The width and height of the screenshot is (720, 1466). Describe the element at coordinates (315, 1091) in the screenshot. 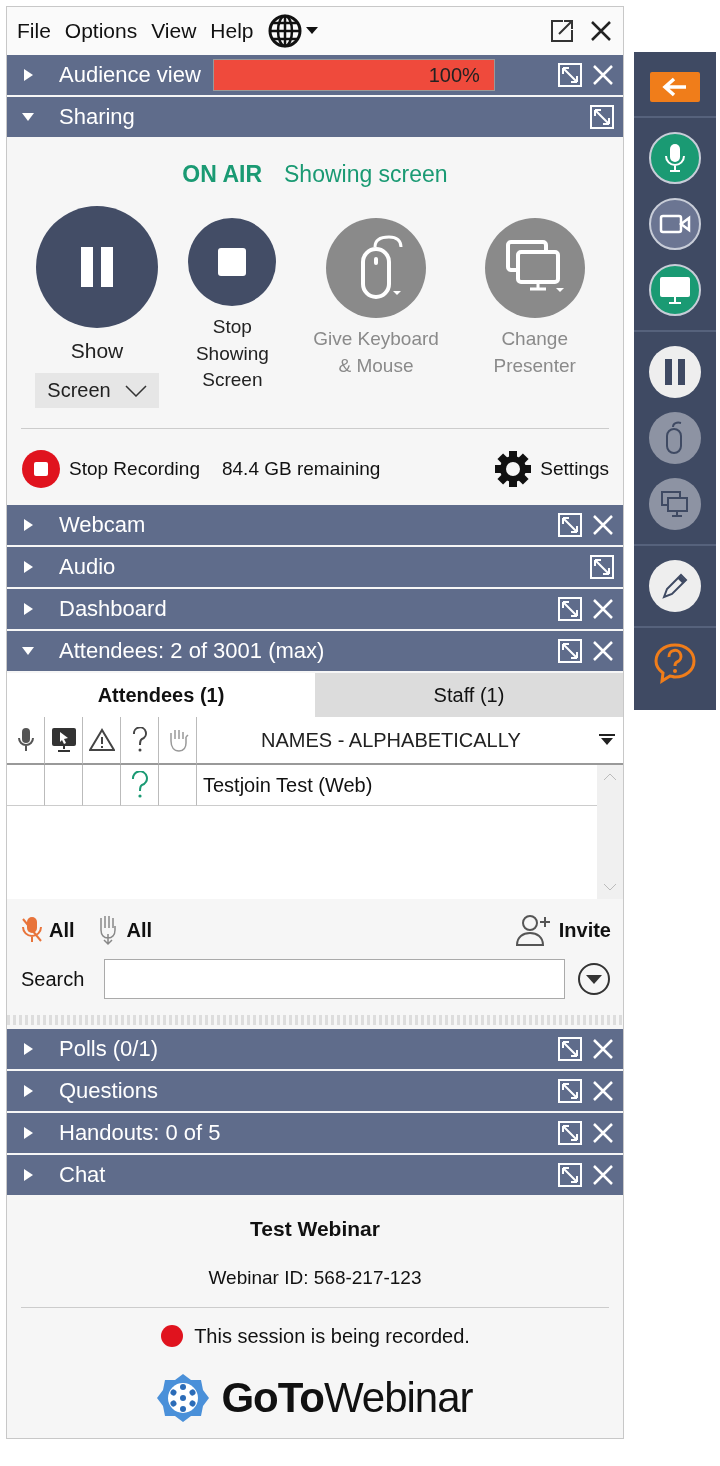

I see `pane-header: Questions` at that location.